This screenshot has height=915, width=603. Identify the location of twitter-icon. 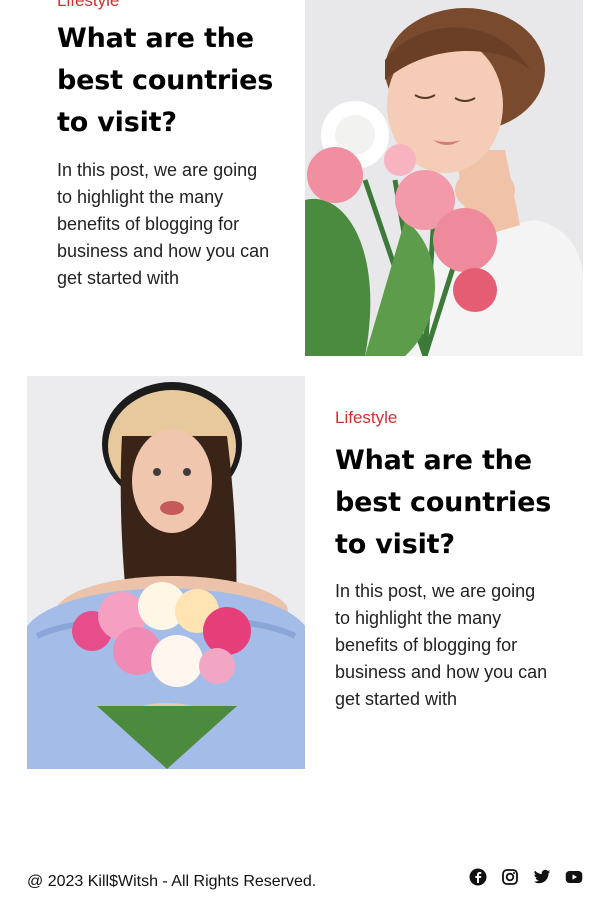
(542, 877).